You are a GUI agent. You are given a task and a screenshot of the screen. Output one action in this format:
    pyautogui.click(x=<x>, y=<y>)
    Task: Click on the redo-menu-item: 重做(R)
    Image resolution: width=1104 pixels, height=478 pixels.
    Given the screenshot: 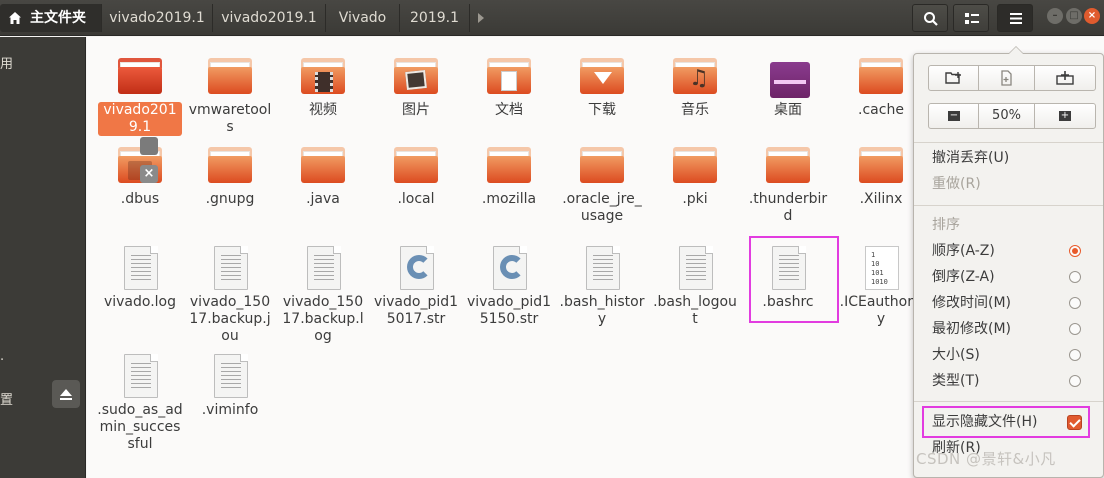 What is the action you would take?
    pyautogui.click(x=956, y=184)
    